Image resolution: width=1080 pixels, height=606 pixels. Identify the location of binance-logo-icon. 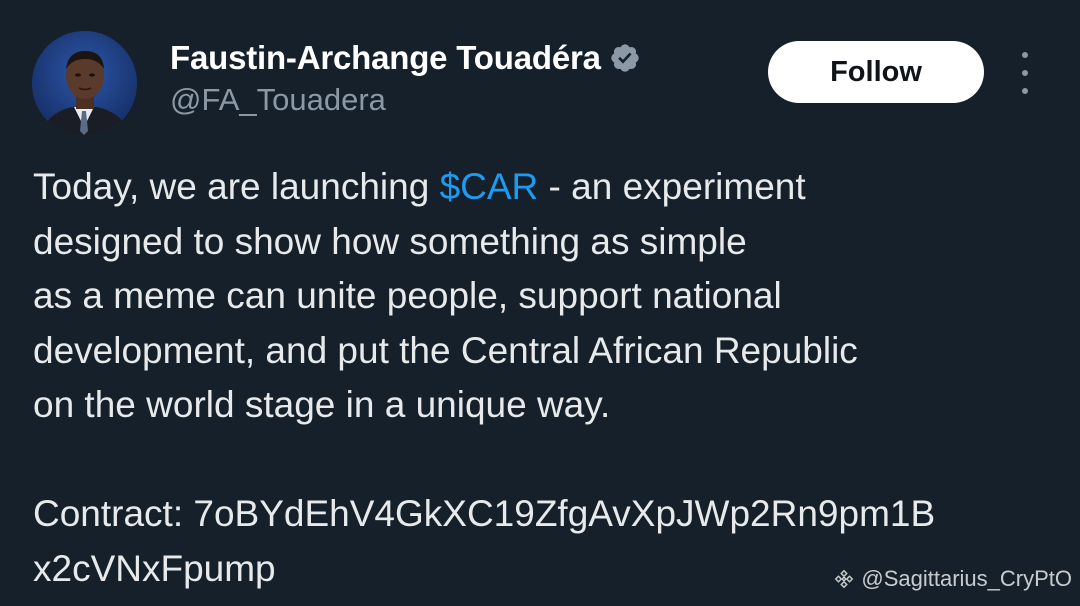
(844, 579).